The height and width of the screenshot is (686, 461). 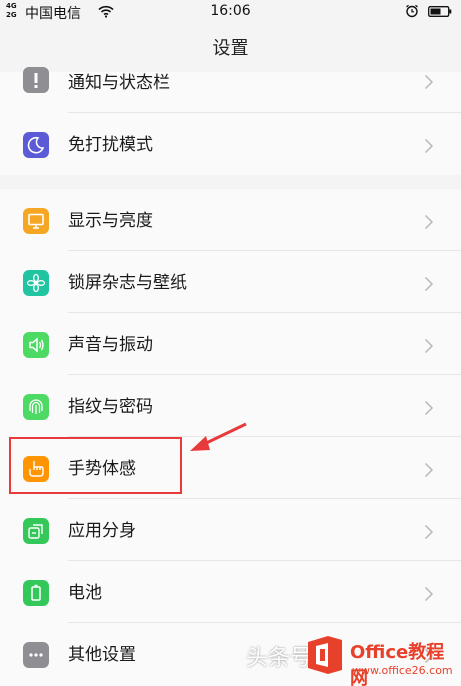 What do you see at coordinates (110, 345) in the screenshot?
I see `settings-item-label: 声音与振动` at bounding box center [110, 345].